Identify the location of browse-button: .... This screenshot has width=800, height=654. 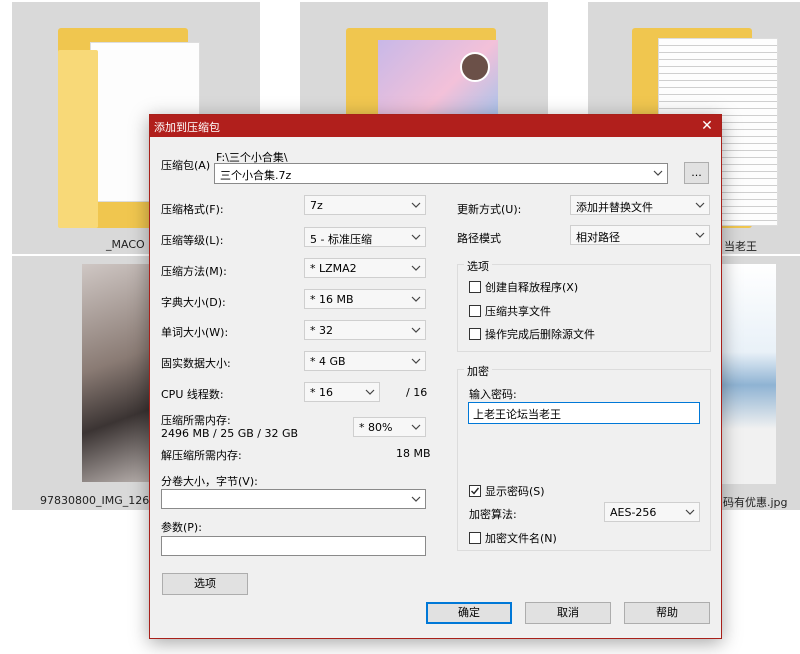
(696, 173).